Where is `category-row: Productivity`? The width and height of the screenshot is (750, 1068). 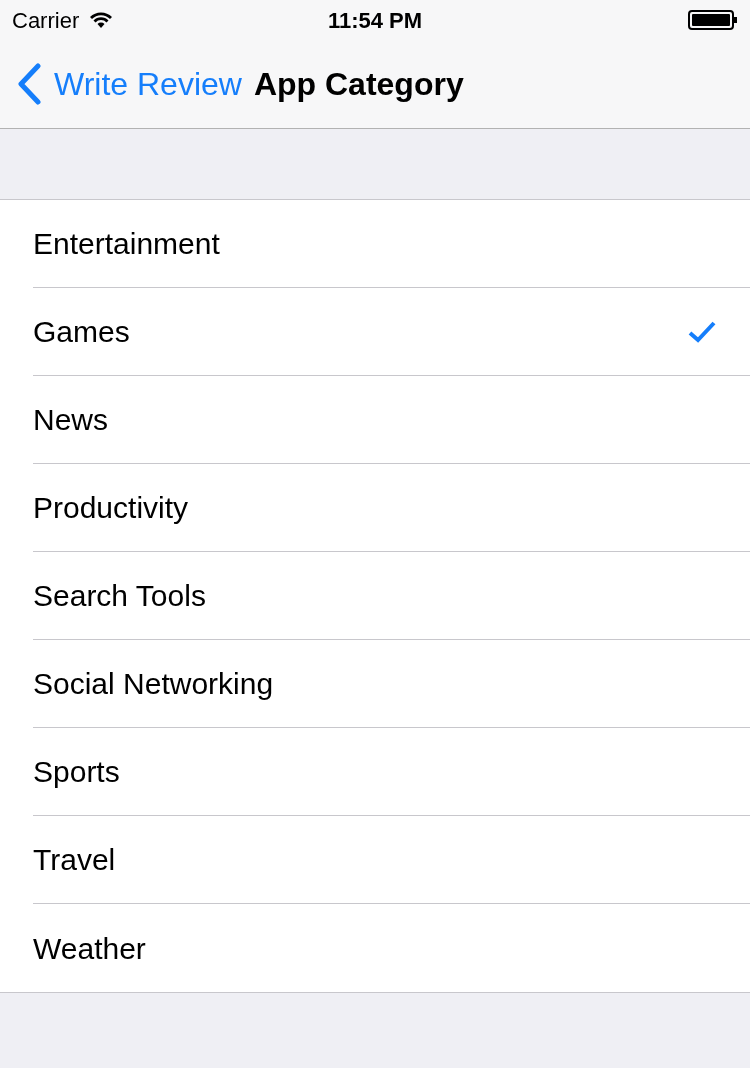 category-row: Productivity is located at coordinates (391, 508).